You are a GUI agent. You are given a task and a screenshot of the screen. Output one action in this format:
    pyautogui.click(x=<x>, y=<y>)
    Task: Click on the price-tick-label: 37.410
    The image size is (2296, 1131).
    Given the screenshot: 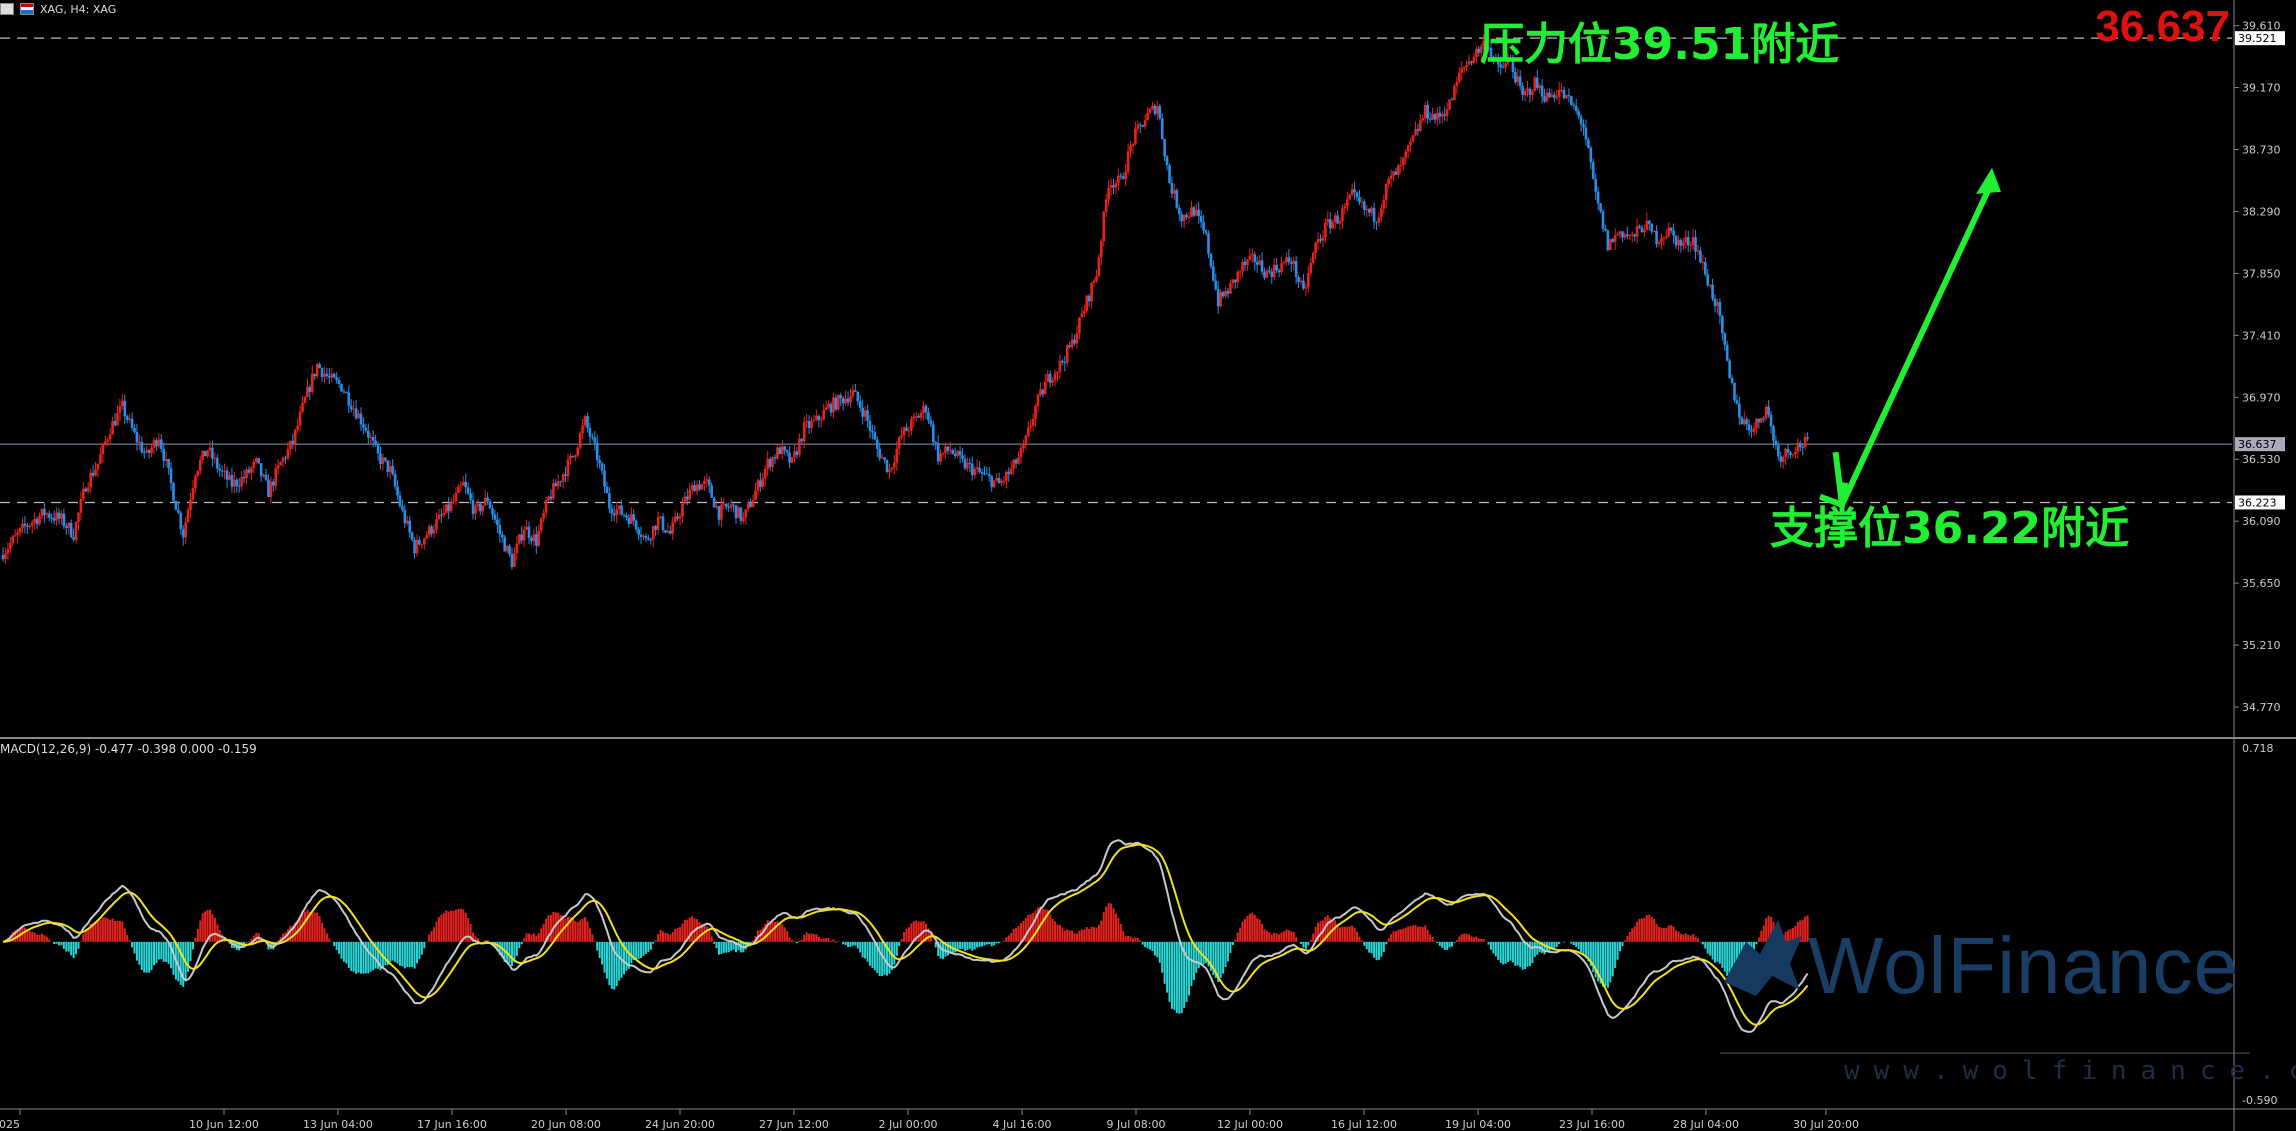 What is the action you would take?
    pyautogui.click(x=2261, y=335)
    